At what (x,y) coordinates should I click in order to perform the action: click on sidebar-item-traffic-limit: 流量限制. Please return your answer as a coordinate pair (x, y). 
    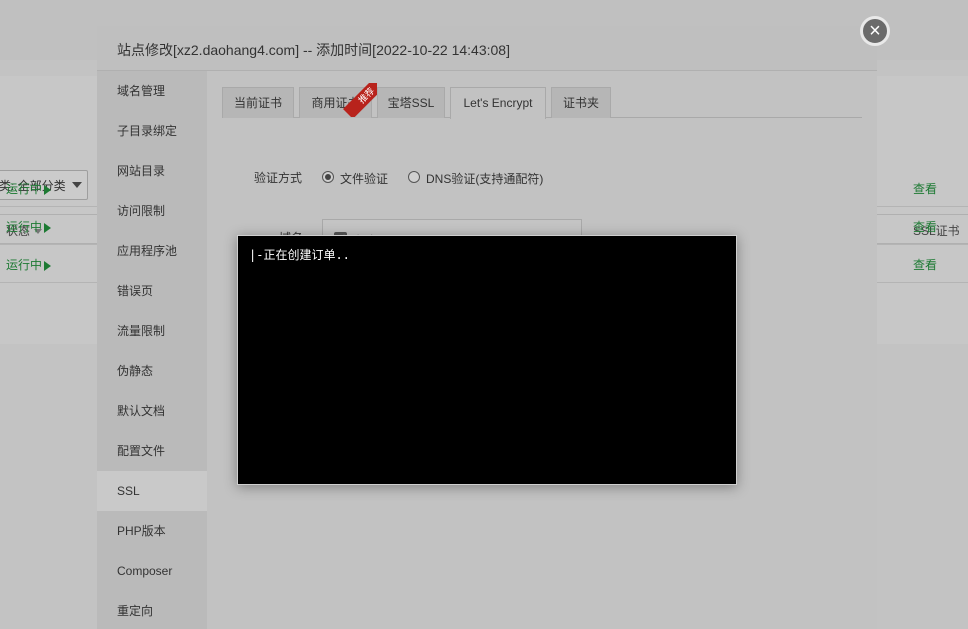
    Looking at the image, I should click on (152, 331).